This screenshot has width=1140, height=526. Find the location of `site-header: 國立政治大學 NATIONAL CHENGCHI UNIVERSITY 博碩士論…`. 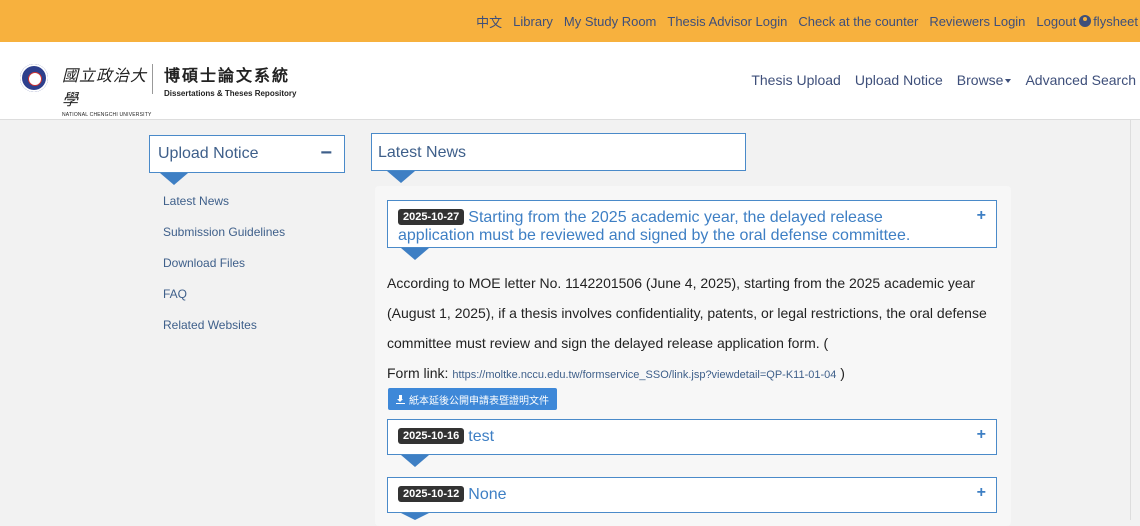

site-header: 國立政治大學 NATIONAL CHENGCHI UNIVERSITY 博碩士論… is located at coordinates (570, 81).